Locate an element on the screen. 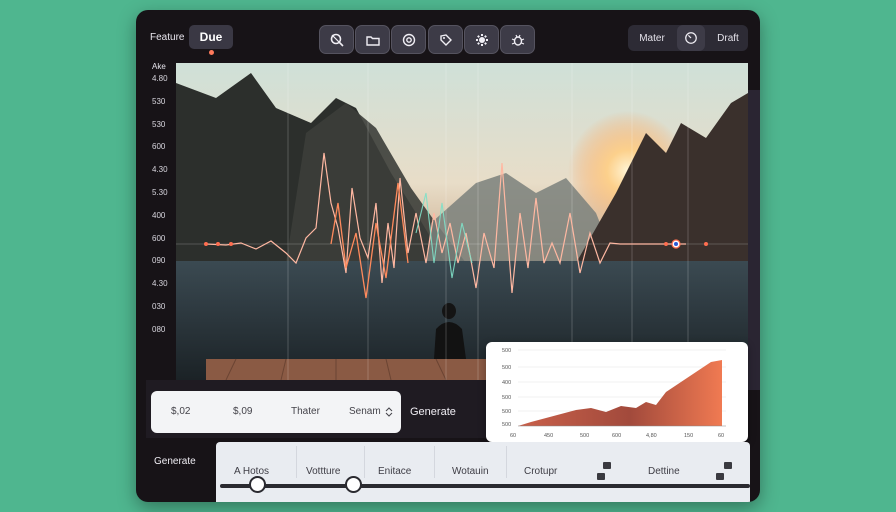  folder-icon is located at coordinates (372, 40).